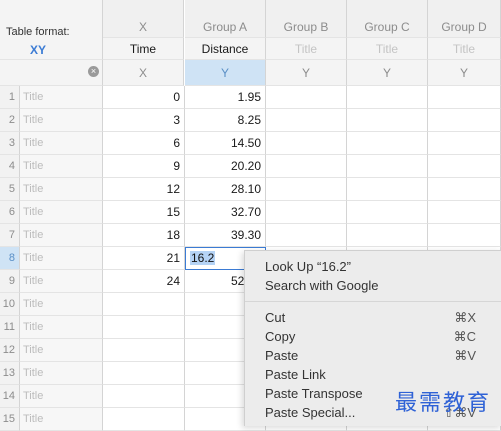 This screenshot has height=431, width=501. Describe the element at coordinates (144, 166) in the screenshot. I see `x-value-cell: 9` at that location.